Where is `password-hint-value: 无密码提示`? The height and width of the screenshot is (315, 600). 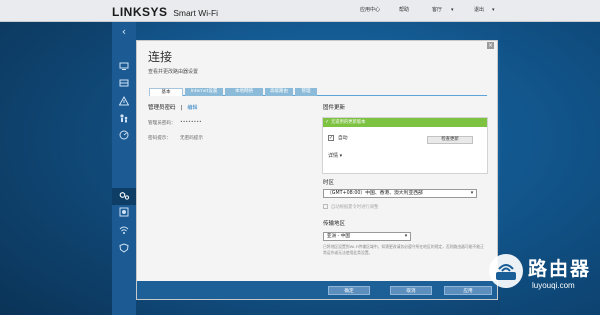
password-hint-value: 无密码提示 is located at coordinates (191, 138).